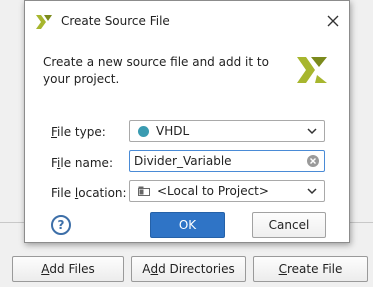  I want to click on dialog-titlebar: Create Source File, so click(187, 21).